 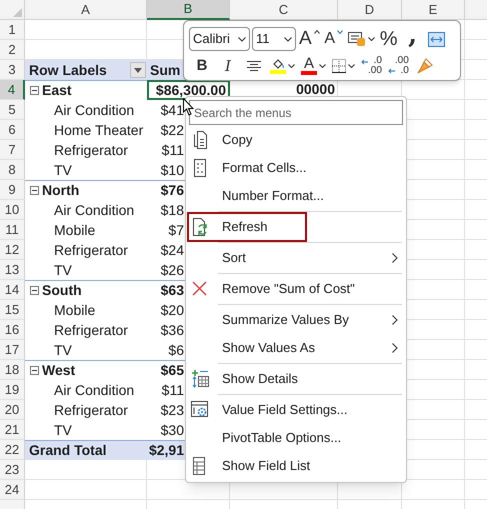 I want to click on menu-item: Summarize Values By, so click(x=296, y=318).